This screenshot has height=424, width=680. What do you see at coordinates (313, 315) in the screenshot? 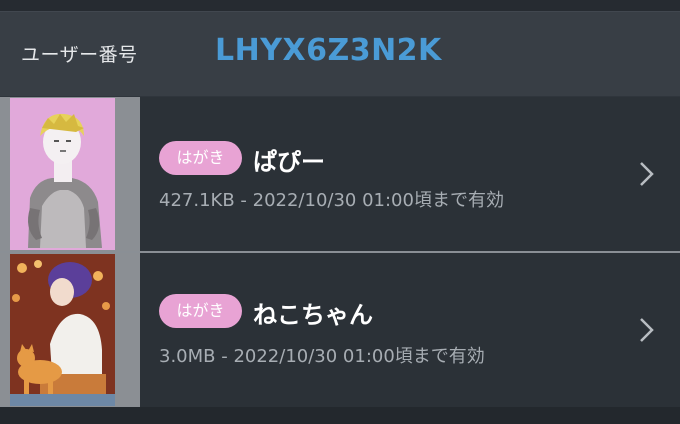
I see `item-title: ねこちゃん` at bounding box center [313, 315].